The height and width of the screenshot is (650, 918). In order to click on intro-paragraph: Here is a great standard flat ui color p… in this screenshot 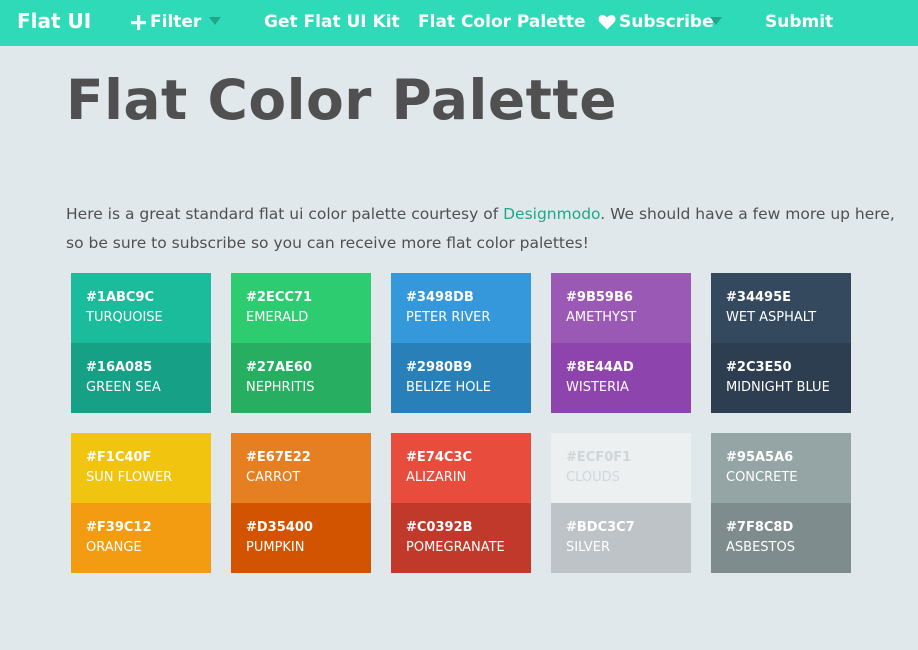, I will do `click(491, 229)`.